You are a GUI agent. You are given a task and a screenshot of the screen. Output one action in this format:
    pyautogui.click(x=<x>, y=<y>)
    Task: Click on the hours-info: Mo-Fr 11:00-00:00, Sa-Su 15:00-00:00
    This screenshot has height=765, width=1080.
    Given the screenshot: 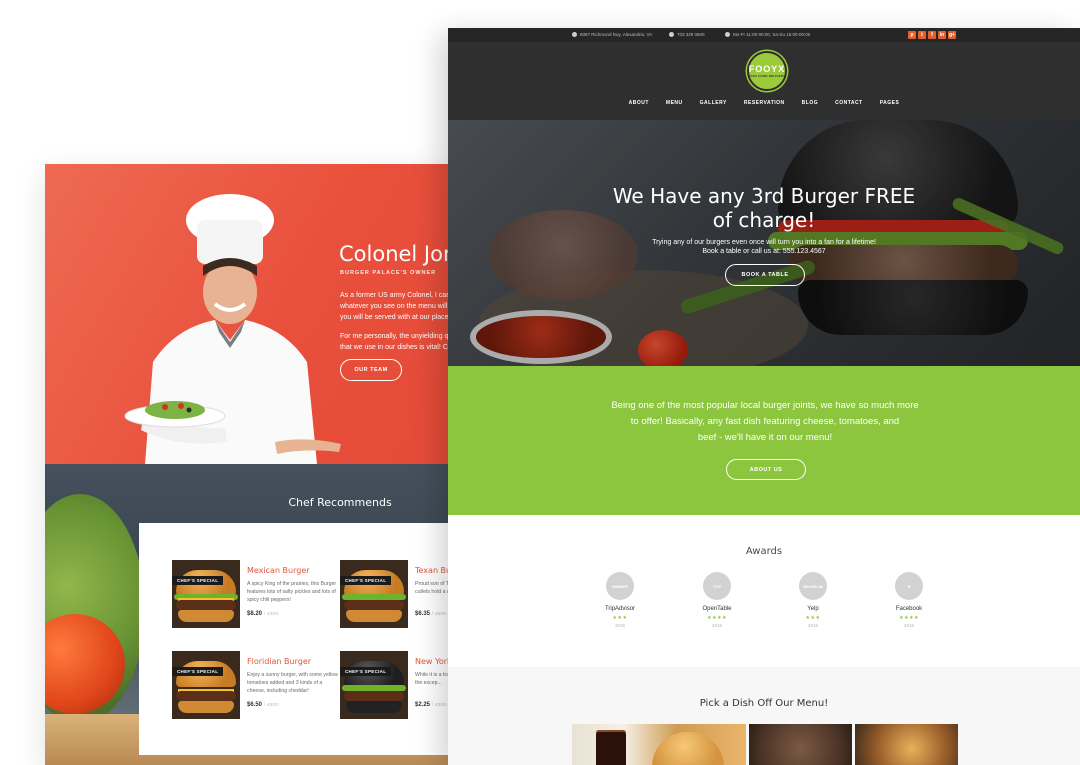 What is the action you would take?
    pyautogui.click(x=767, y=34)
    